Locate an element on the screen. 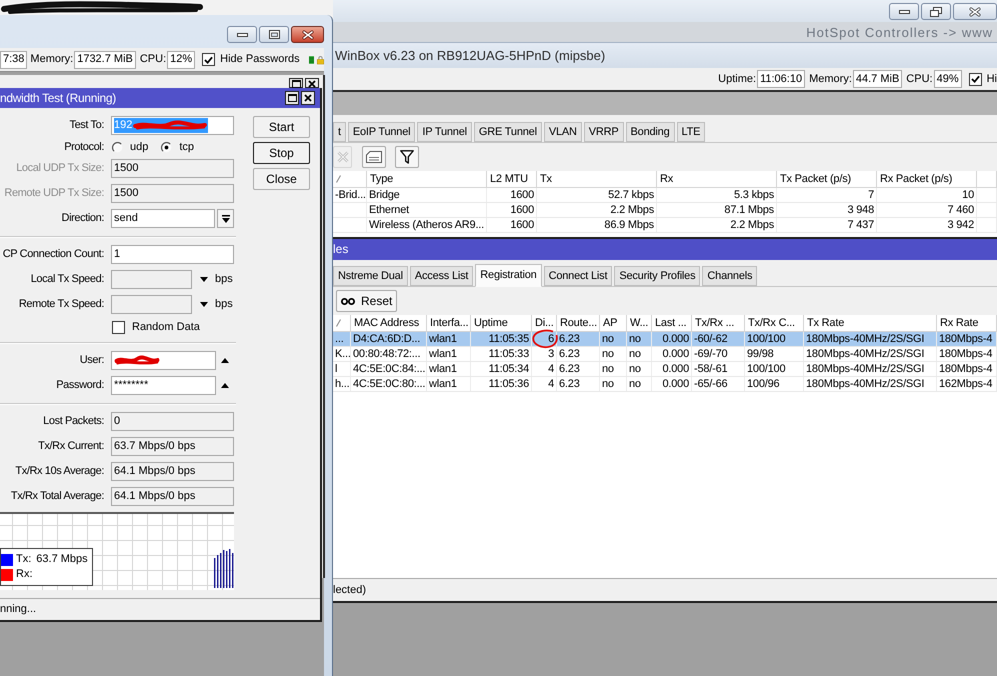  column-header: Rx is located at coordinates (717, 179).